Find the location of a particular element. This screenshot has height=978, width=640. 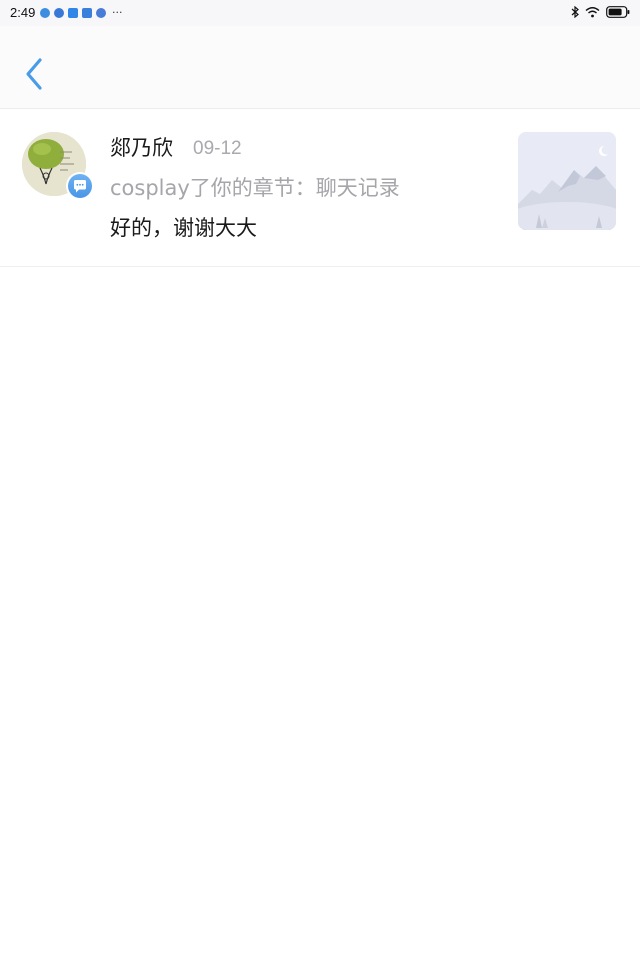

message-date: 09-12 is located at coordinates (217, 148).